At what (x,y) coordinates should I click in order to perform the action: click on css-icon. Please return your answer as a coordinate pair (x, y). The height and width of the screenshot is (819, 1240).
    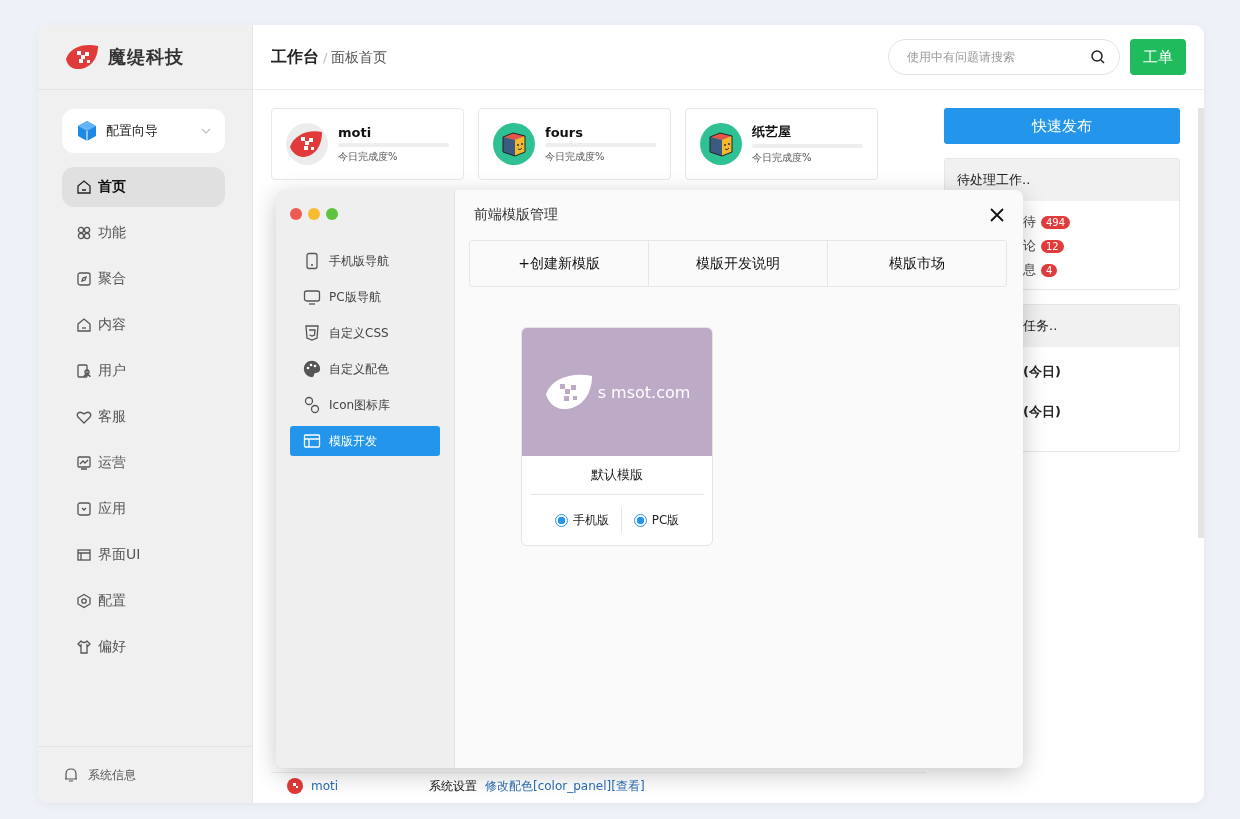
    Looking at the image, I should click on (312, 333).